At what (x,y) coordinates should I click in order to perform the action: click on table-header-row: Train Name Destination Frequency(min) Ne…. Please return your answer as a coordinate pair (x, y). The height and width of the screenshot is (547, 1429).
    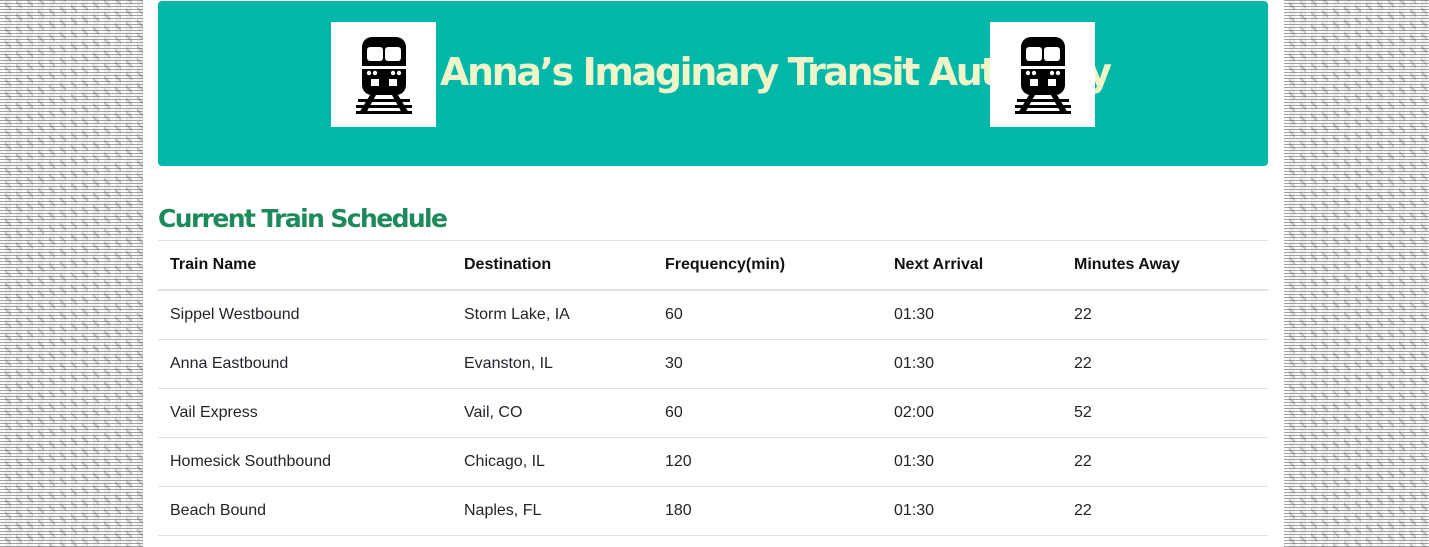
    Looking at the image, I should click on (713, 265).